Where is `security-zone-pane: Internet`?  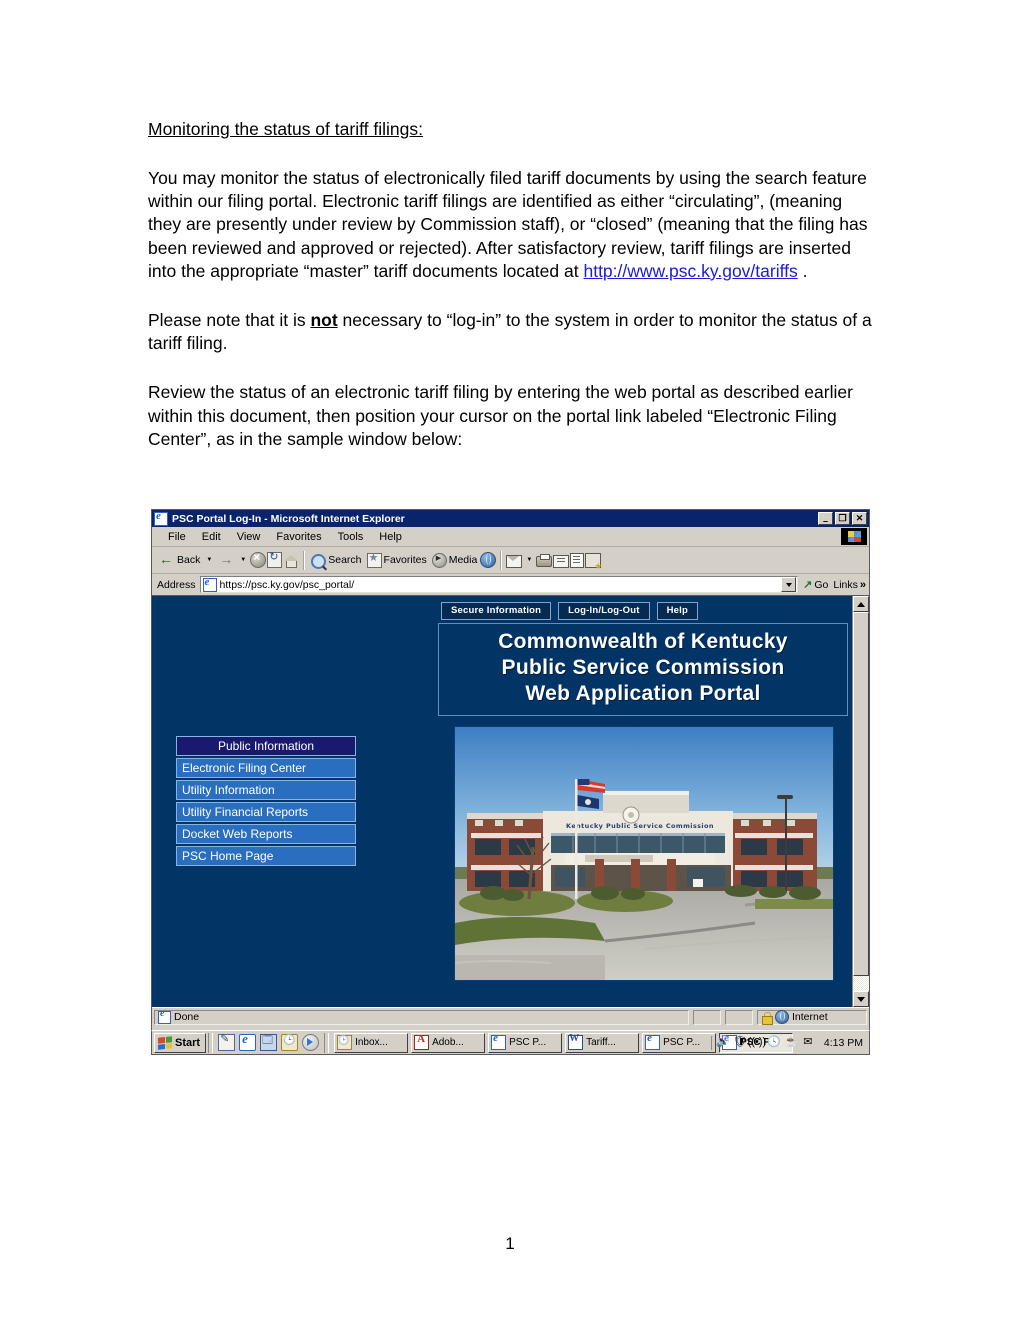 security-zone-pane: Internet is located at coordinates (812, 1017).